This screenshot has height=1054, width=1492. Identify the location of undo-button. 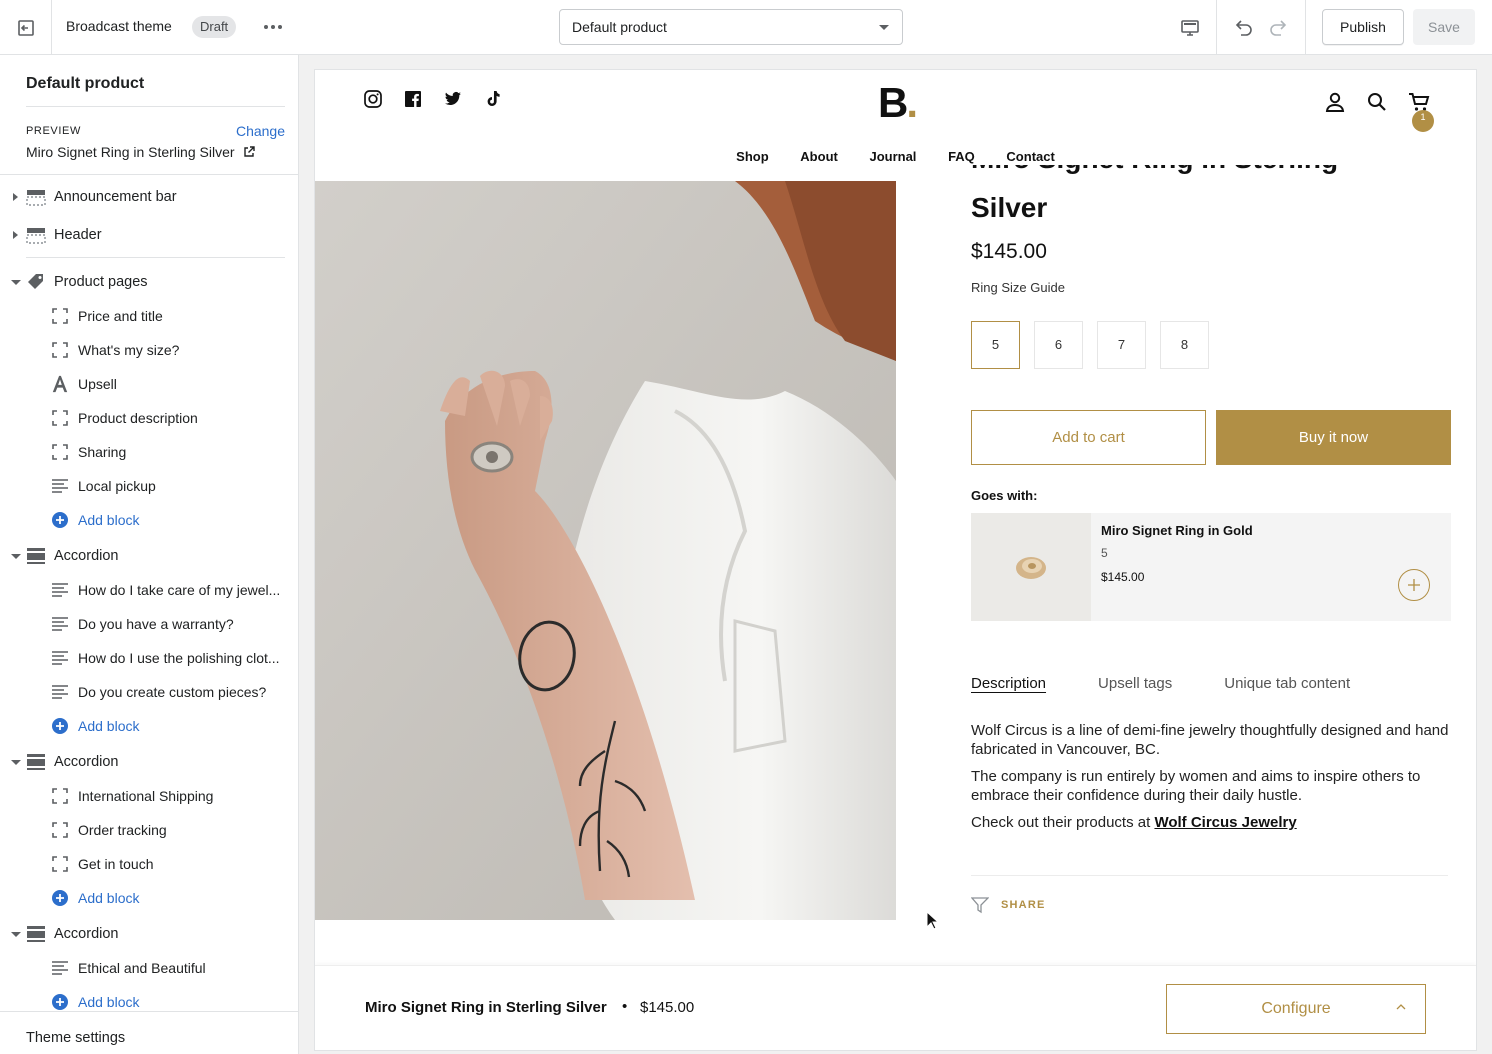
(1243, 27).